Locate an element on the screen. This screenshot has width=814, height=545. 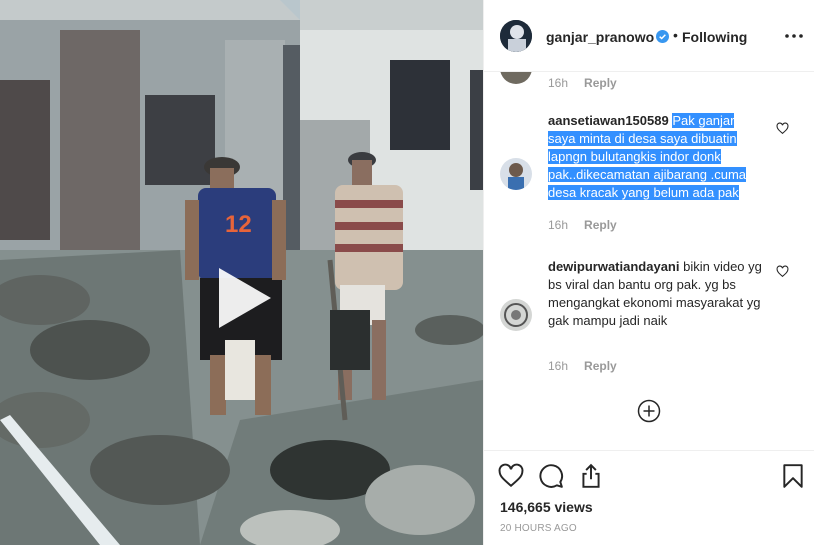
share-icon is located at coordinates (591, 476).